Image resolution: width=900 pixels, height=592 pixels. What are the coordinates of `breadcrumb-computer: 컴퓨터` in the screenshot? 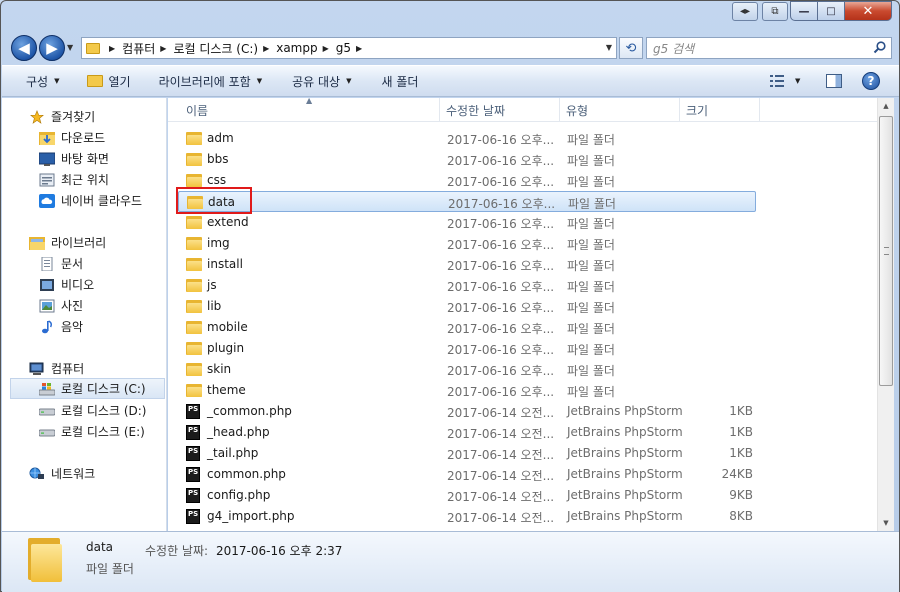 It's located at (138, 48).